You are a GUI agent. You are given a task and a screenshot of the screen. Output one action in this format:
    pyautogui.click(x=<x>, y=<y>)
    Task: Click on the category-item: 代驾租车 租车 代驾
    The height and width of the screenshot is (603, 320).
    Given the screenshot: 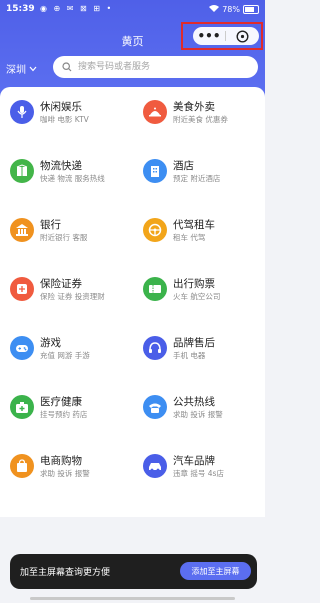 What is the action you would take?
    pyautogui.click(x=199, y=234)
    